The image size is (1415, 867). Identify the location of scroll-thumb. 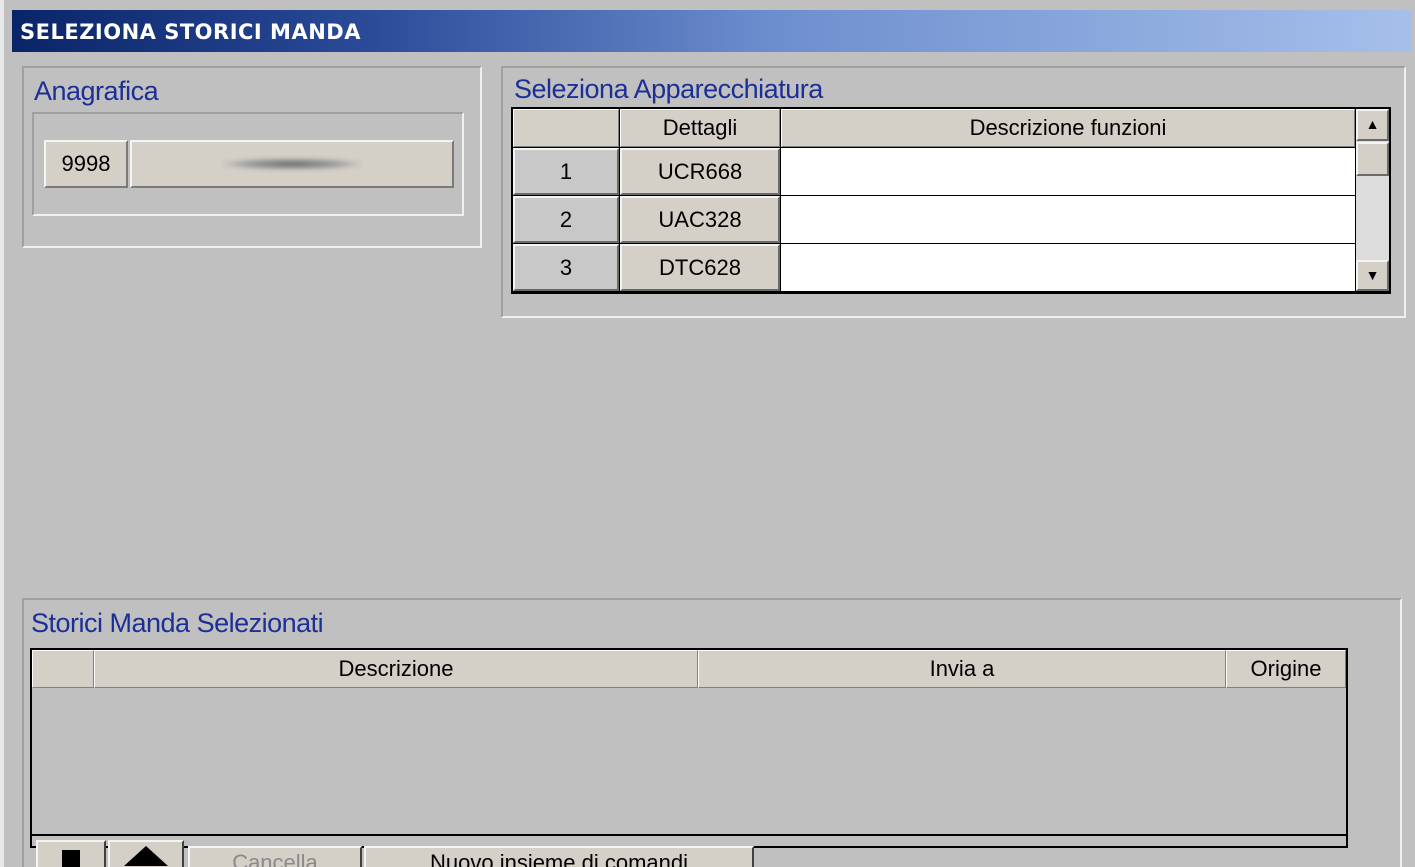
(1372, 159).